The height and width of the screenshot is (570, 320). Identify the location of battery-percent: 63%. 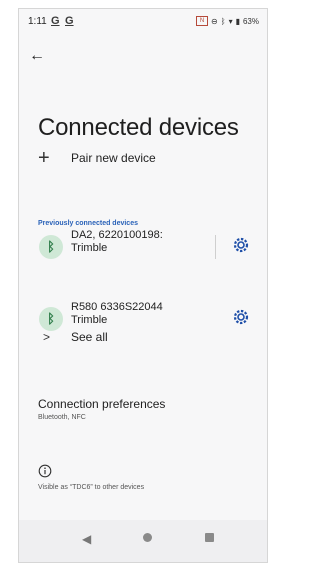
(250, 21).